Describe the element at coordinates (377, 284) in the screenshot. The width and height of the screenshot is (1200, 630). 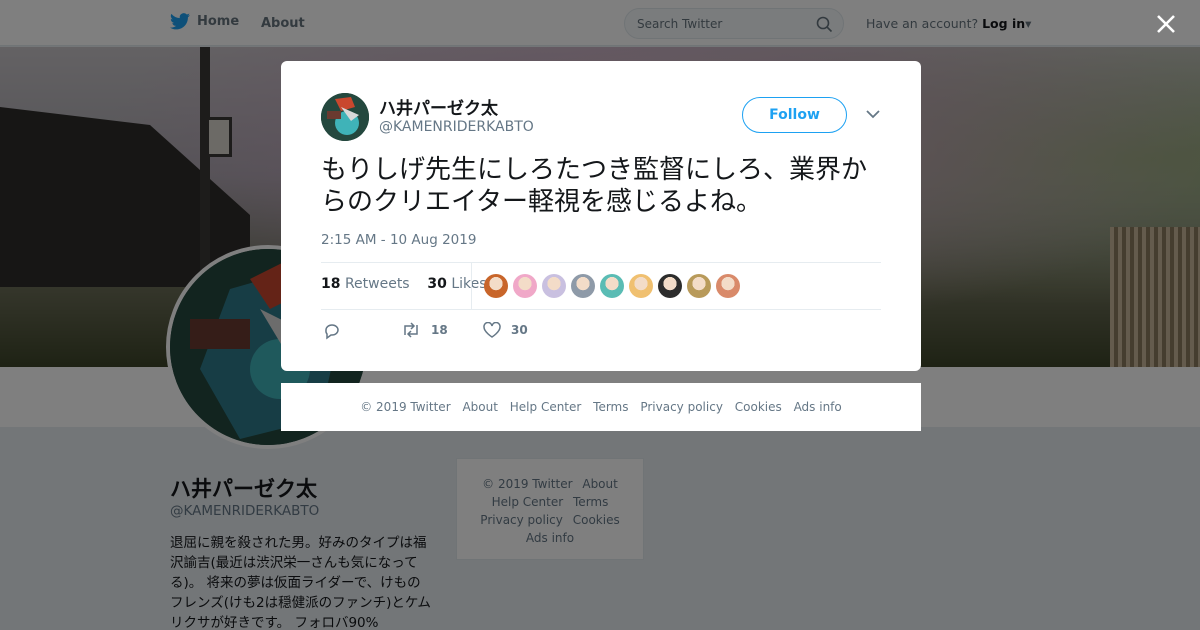
I see `retweets-label: Retweets` at that location.